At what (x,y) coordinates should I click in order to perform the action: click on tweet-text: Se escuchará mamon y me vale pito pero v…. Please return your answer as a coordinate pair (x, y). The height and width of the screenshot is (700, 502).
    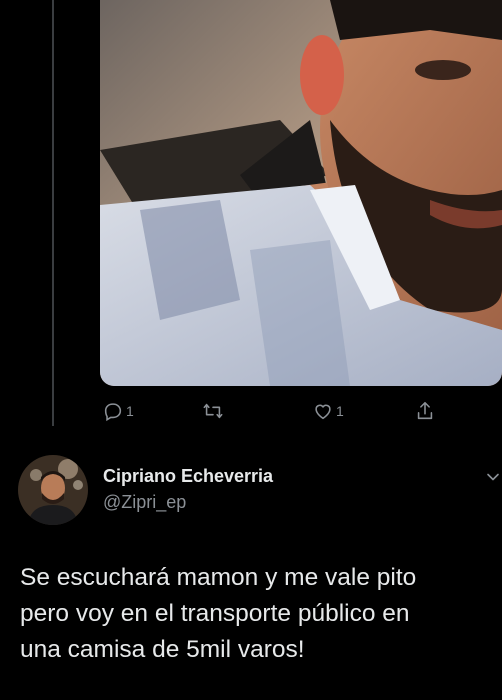
    Looking at the image, I should click on (218, 613).